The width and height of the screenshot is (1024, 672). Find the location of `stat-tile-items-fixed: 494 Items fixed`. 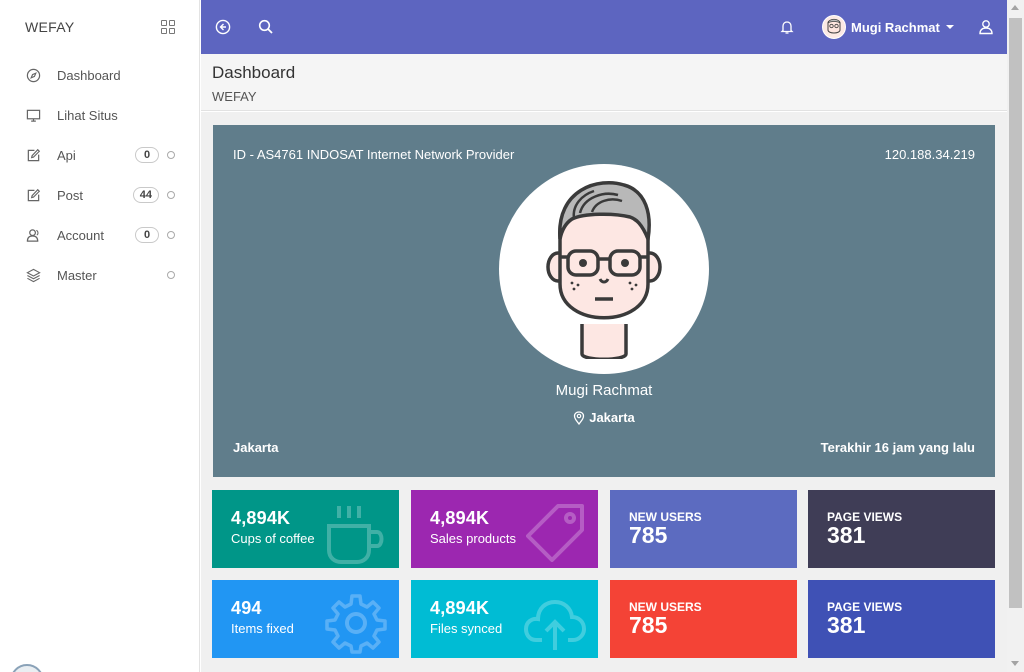

stat-tile-items-fixed: 494 Items fixed is located at coordinates (305, 619).